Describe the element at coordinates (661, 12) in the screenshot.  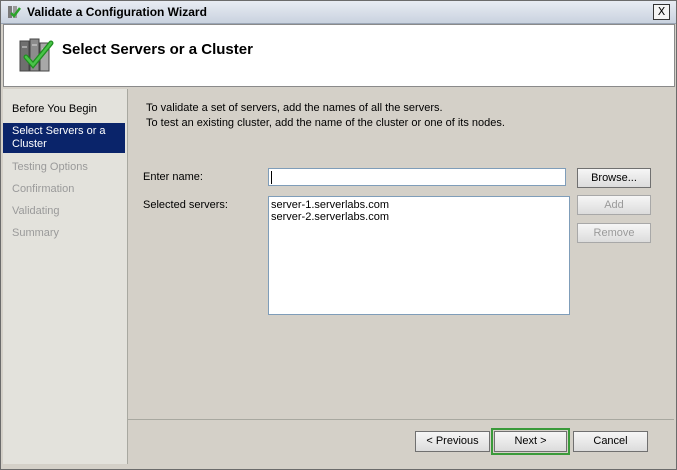
I see `close-button: X` at that location.